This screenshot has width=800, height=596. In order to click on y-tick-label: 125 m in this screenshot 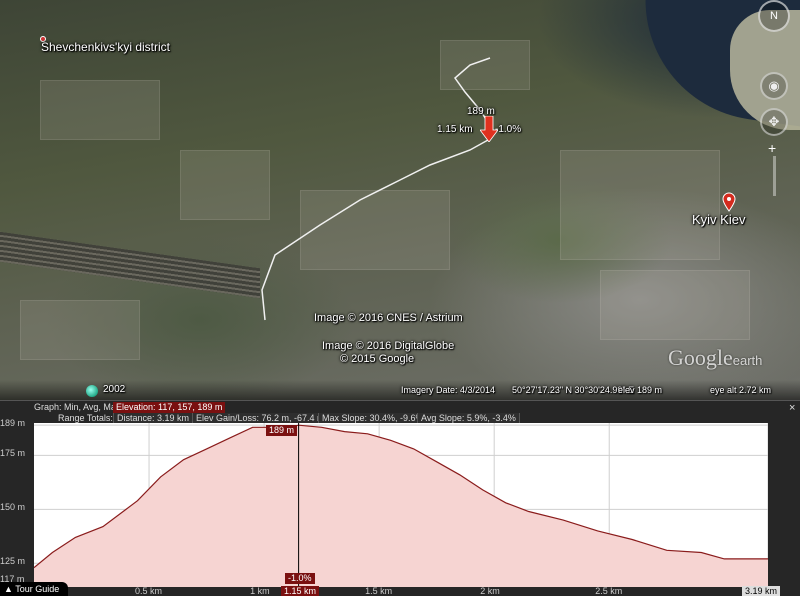, I will do `click(13, 561)`.